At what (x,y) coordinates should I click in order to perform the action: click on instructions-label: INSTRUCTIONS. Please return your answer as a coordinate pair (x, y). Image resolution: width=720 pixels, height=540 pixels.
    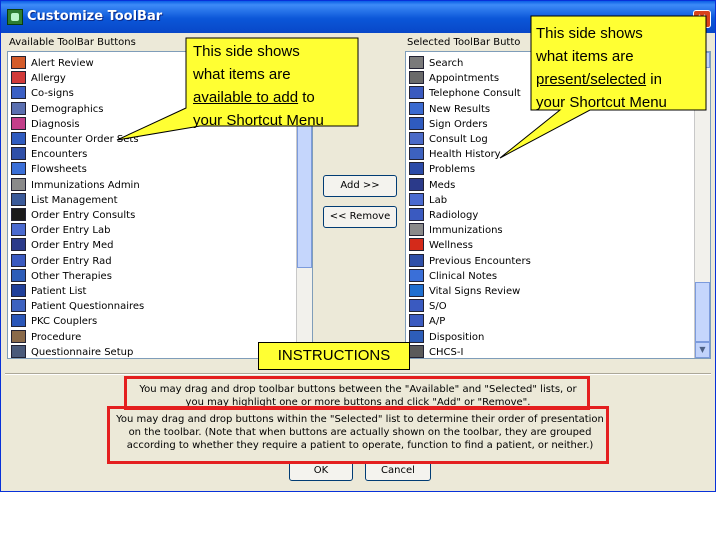
    Looking at the image, I should click on (334, 356).